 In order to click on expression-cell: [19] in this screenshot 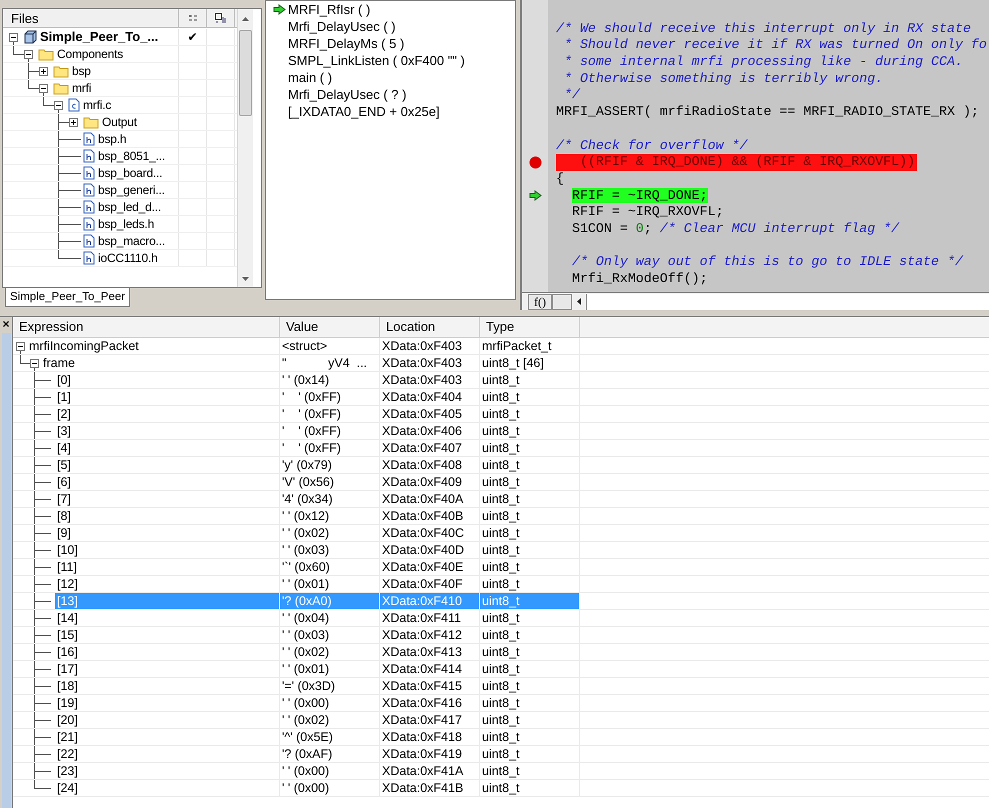, I will do `click(167, 703)`.